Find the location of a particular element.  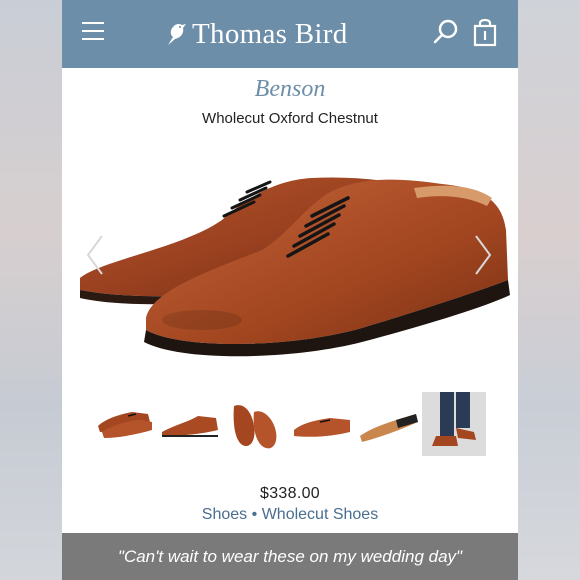

brand-logo: Thomas Bird is located at coordinates (256, 34).